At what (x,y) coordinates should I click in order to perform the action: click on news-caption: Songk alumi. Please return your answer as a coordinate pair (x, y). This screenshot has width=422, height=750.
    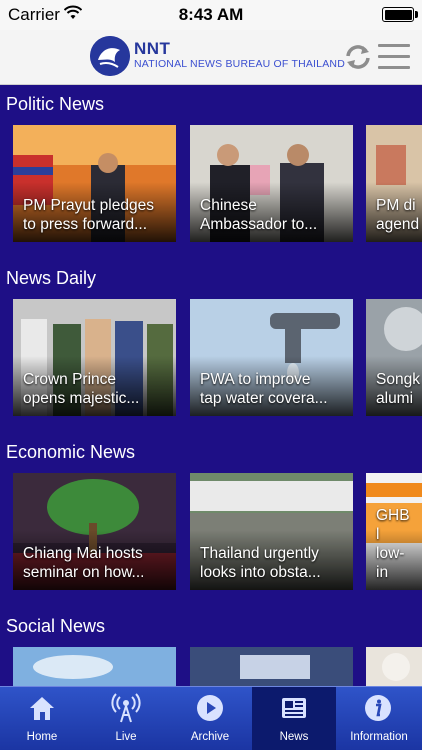
    Looking at the image, I should click on (398, 389).